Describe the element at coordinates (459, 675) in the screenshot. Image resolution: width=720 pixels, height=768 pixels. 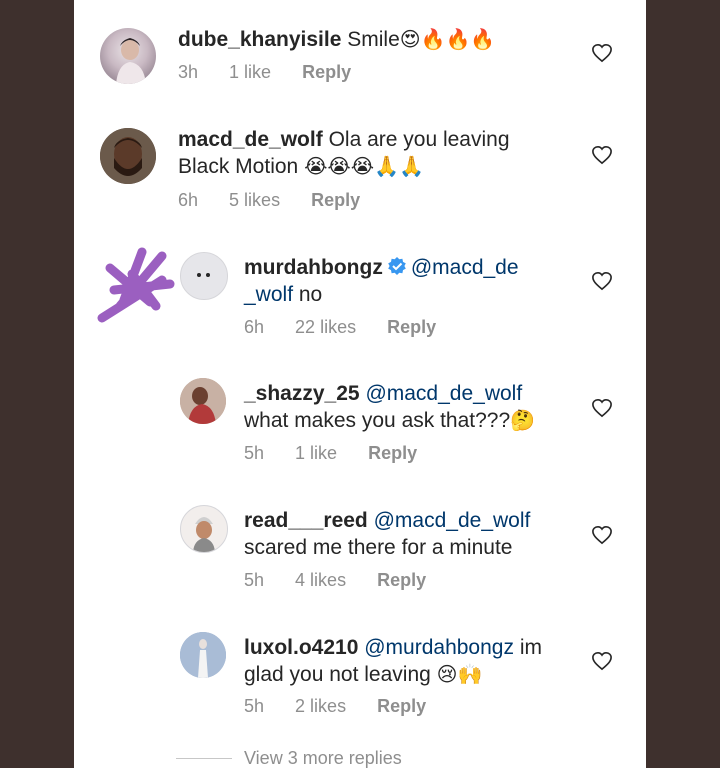
I see `emoji-group: 😢🙌` at that location.